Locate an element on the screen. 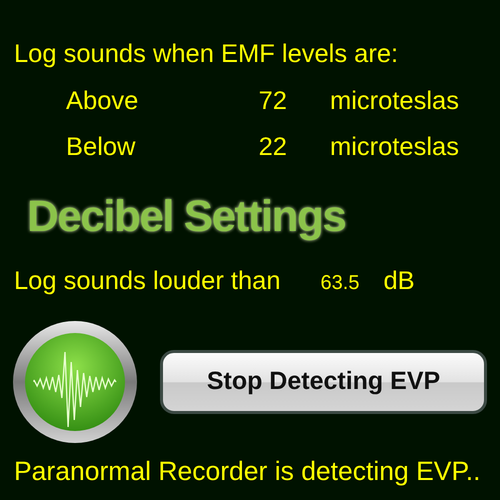 The width and height of the screenshot is (500, 500). waveform-icon is located at coordinates (75, 382).